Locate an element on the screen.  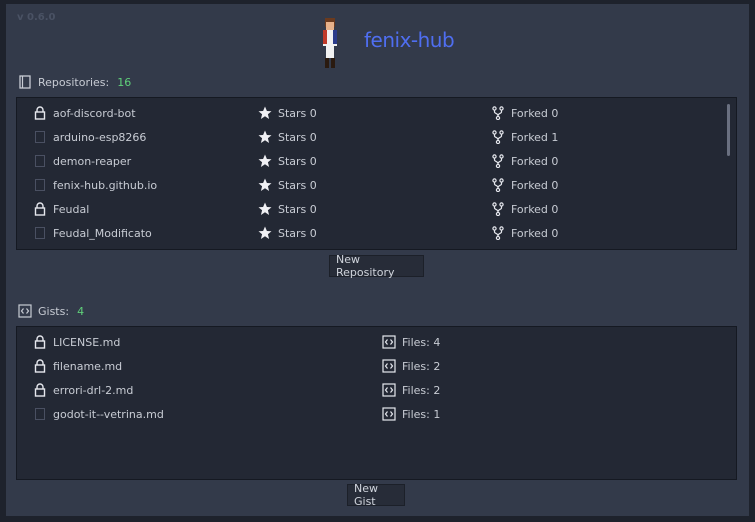
gist-files: Files: 1 is located at coordinates (421, 414).